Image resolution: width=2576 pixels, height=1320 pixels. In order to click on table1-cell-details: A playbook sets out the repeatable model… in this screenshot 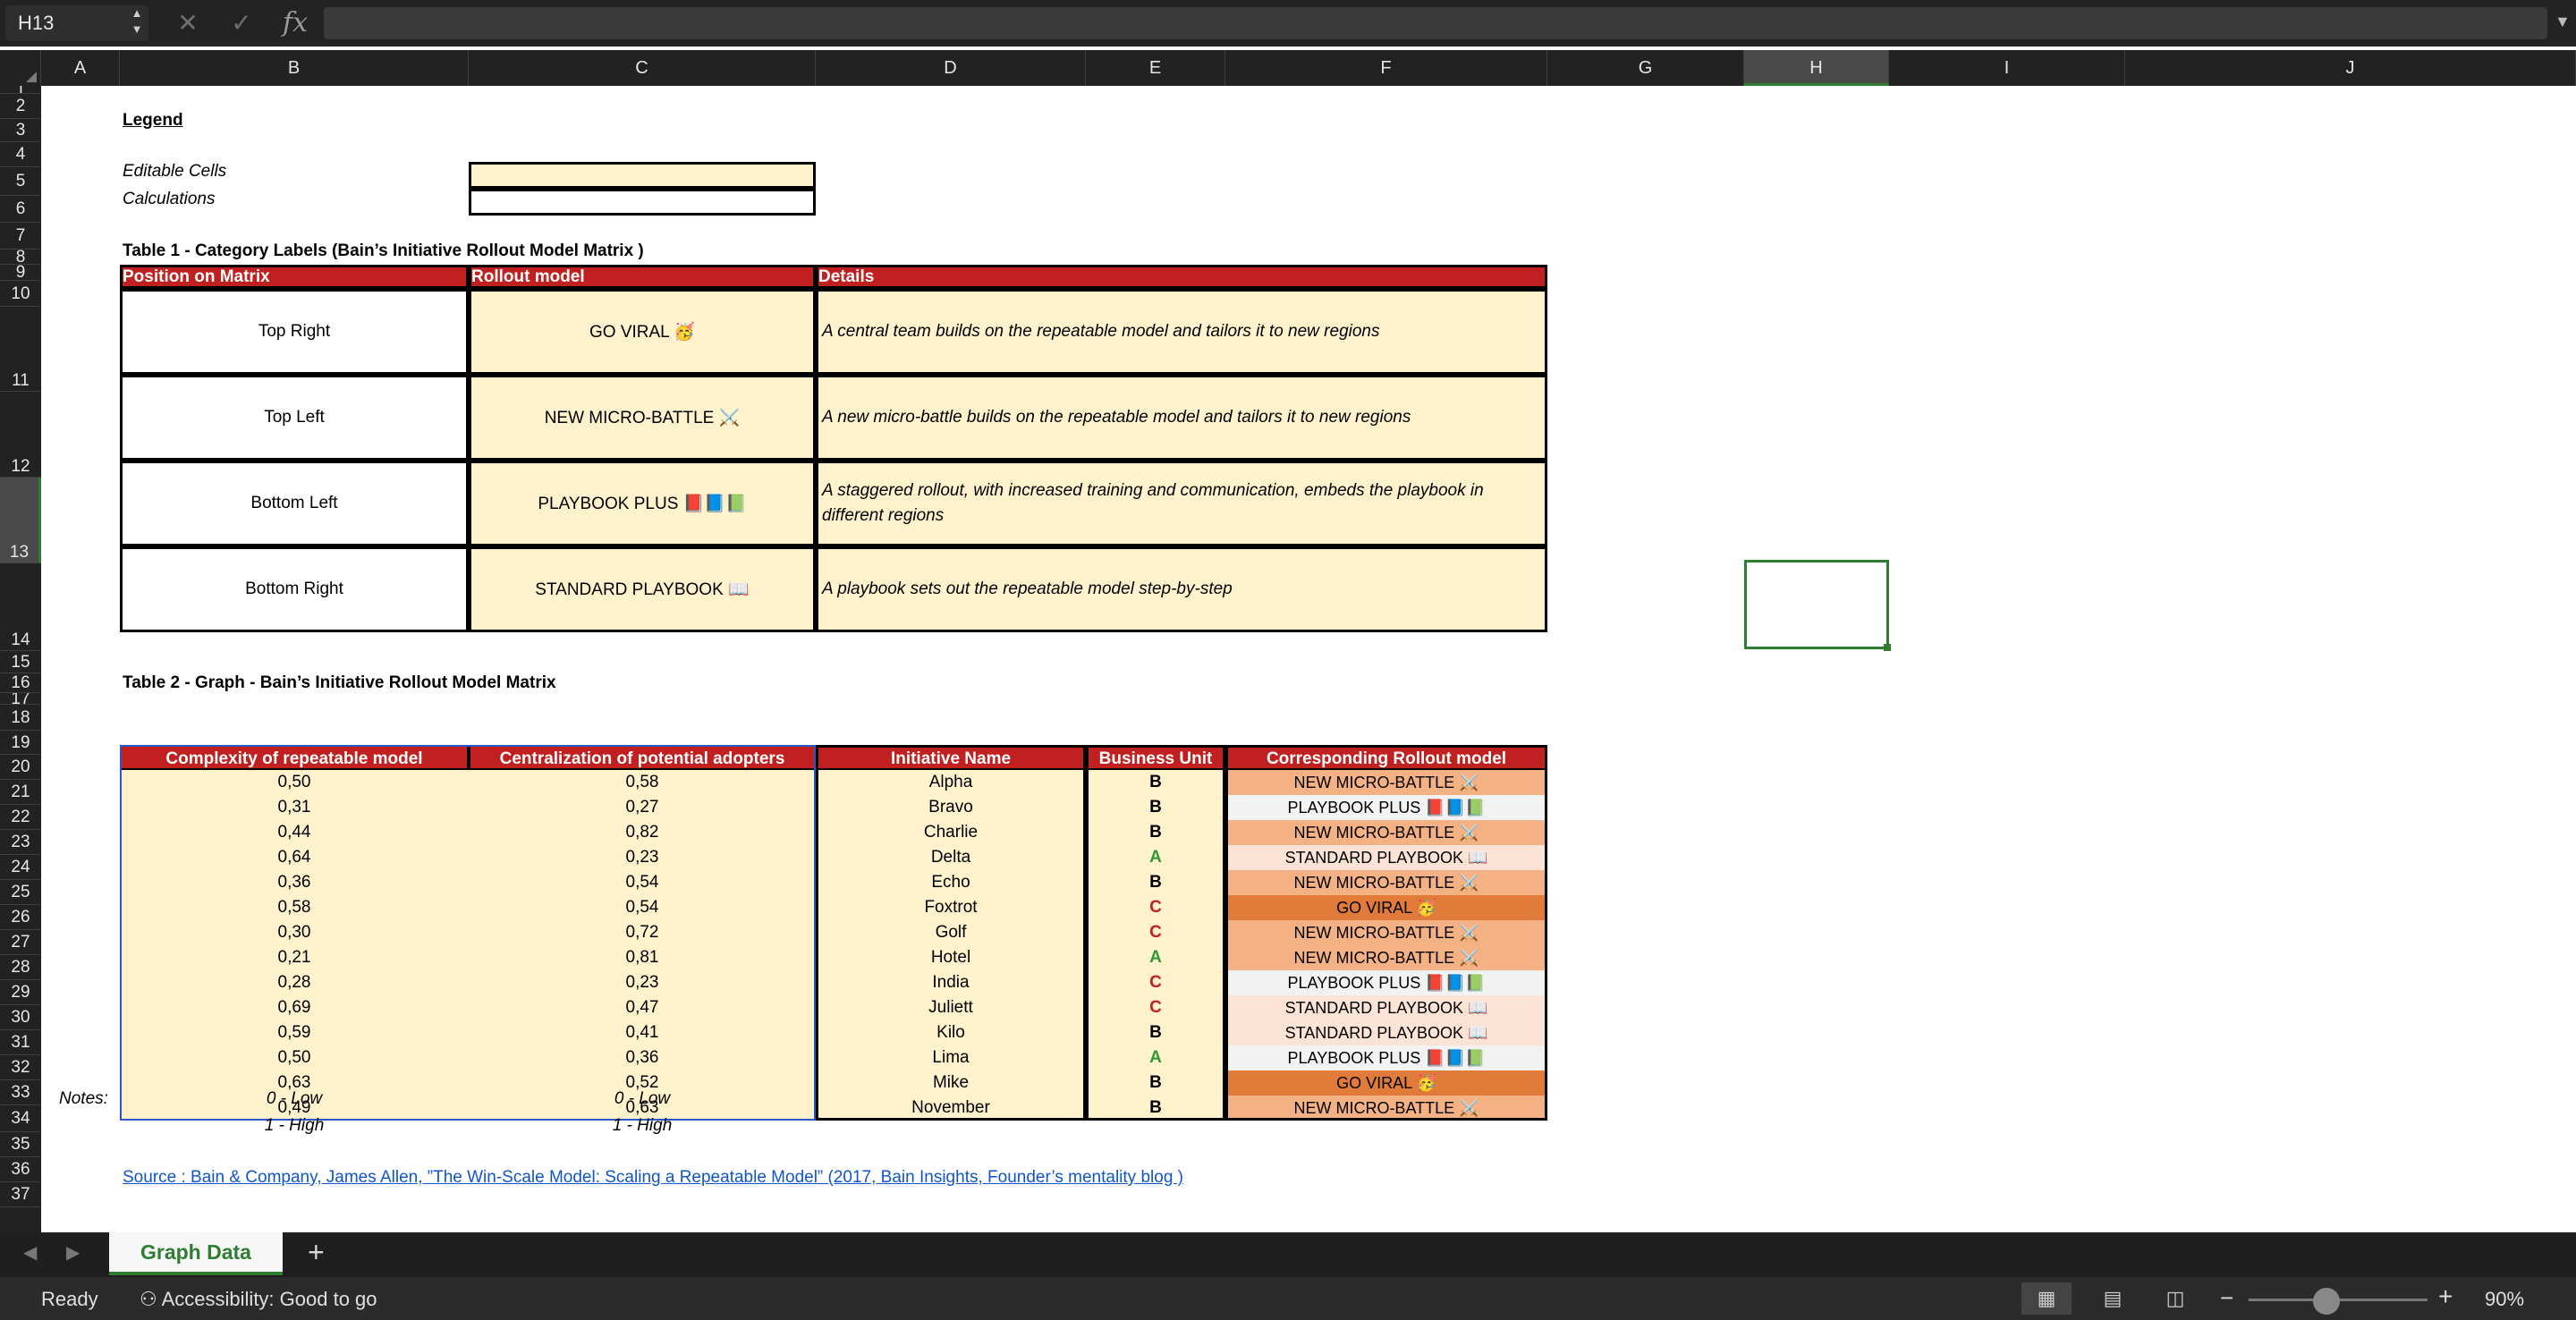, I will do `click(1181, 589)`.